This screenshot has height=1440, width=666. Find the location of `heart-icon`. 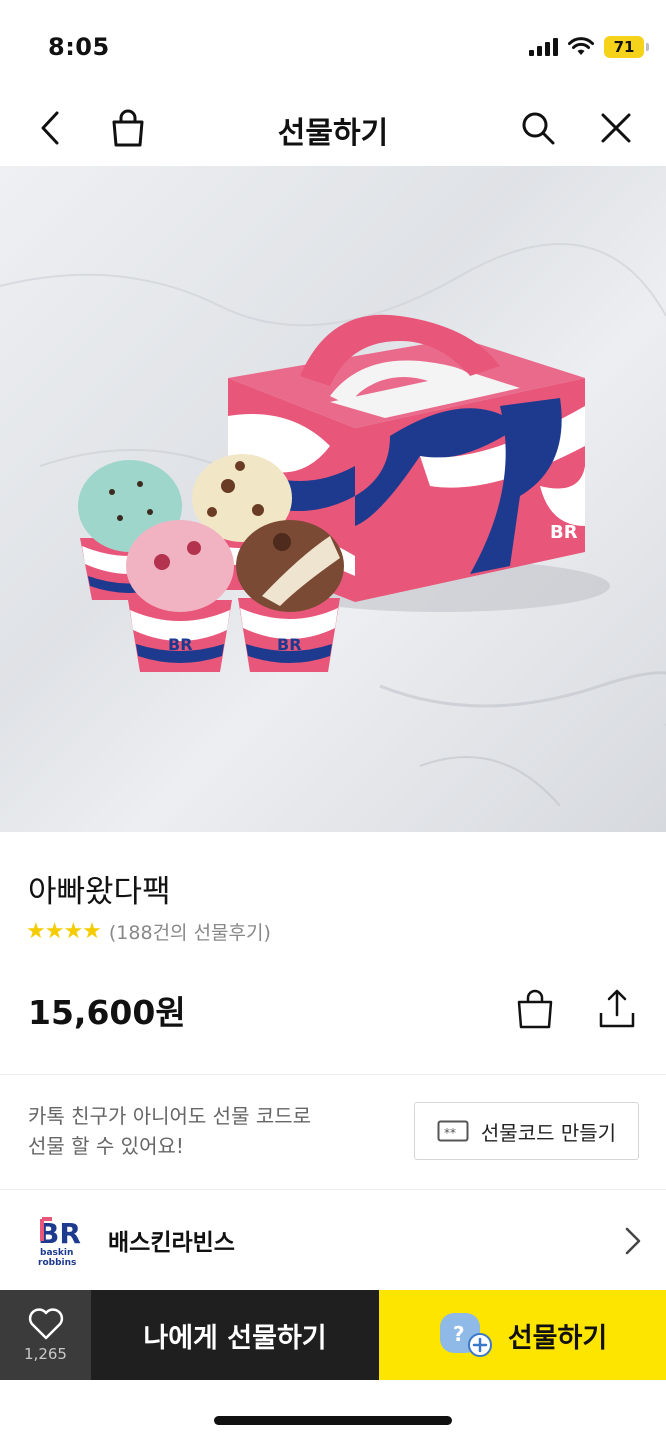

heart-icon is located at coordinates (45, 1324).